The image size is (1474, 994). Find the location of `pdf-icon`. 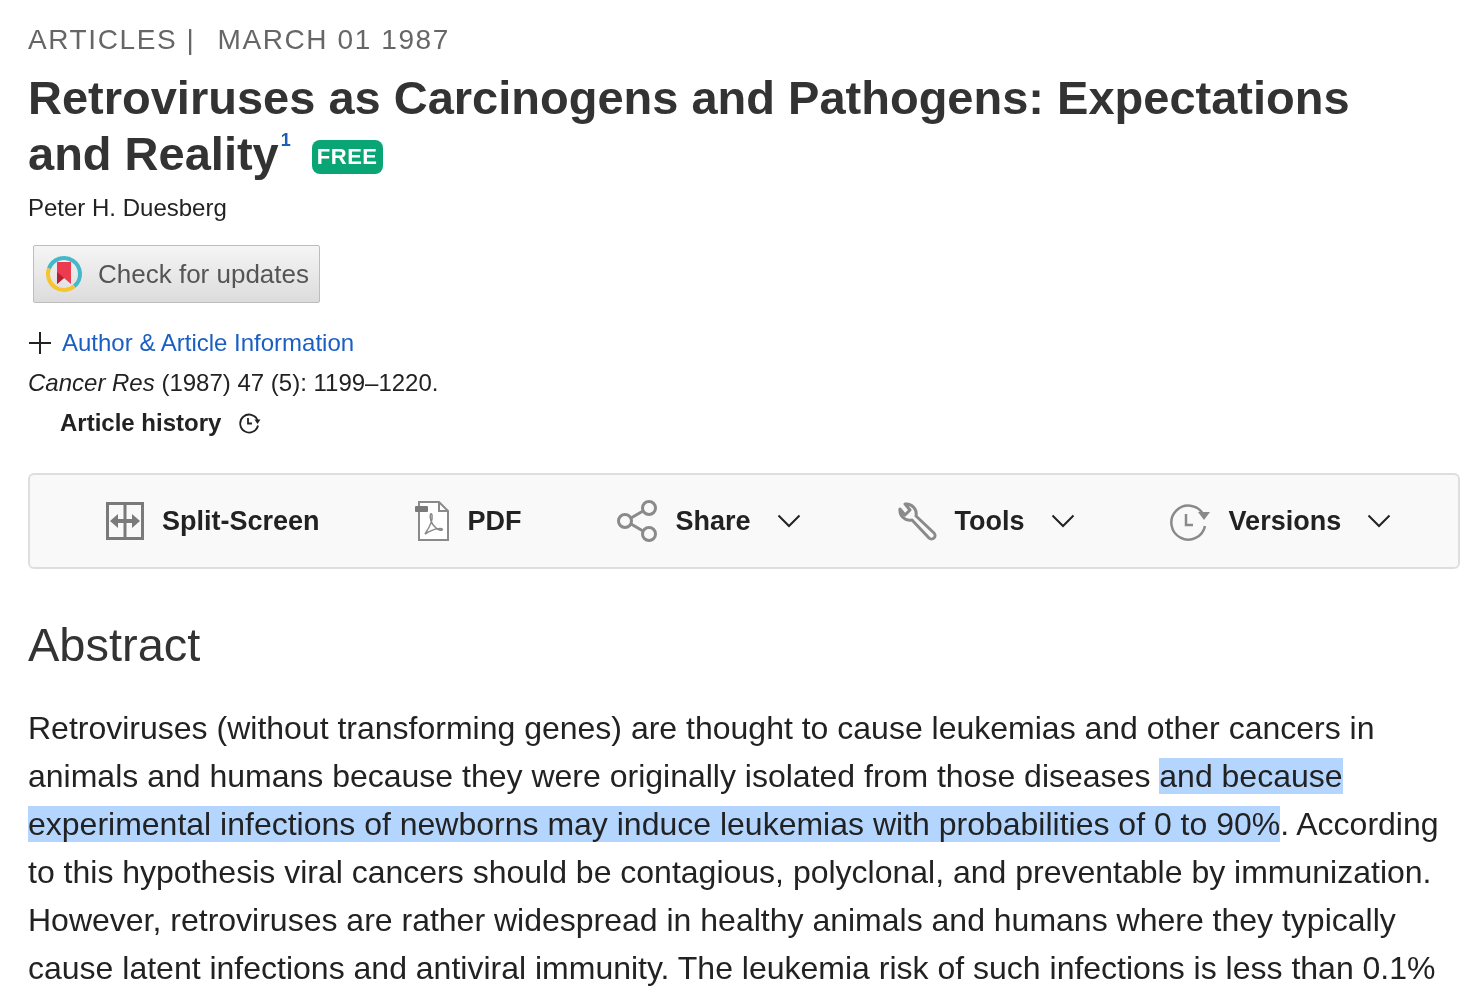

pdf-icon is located at coordinates (431, 521).